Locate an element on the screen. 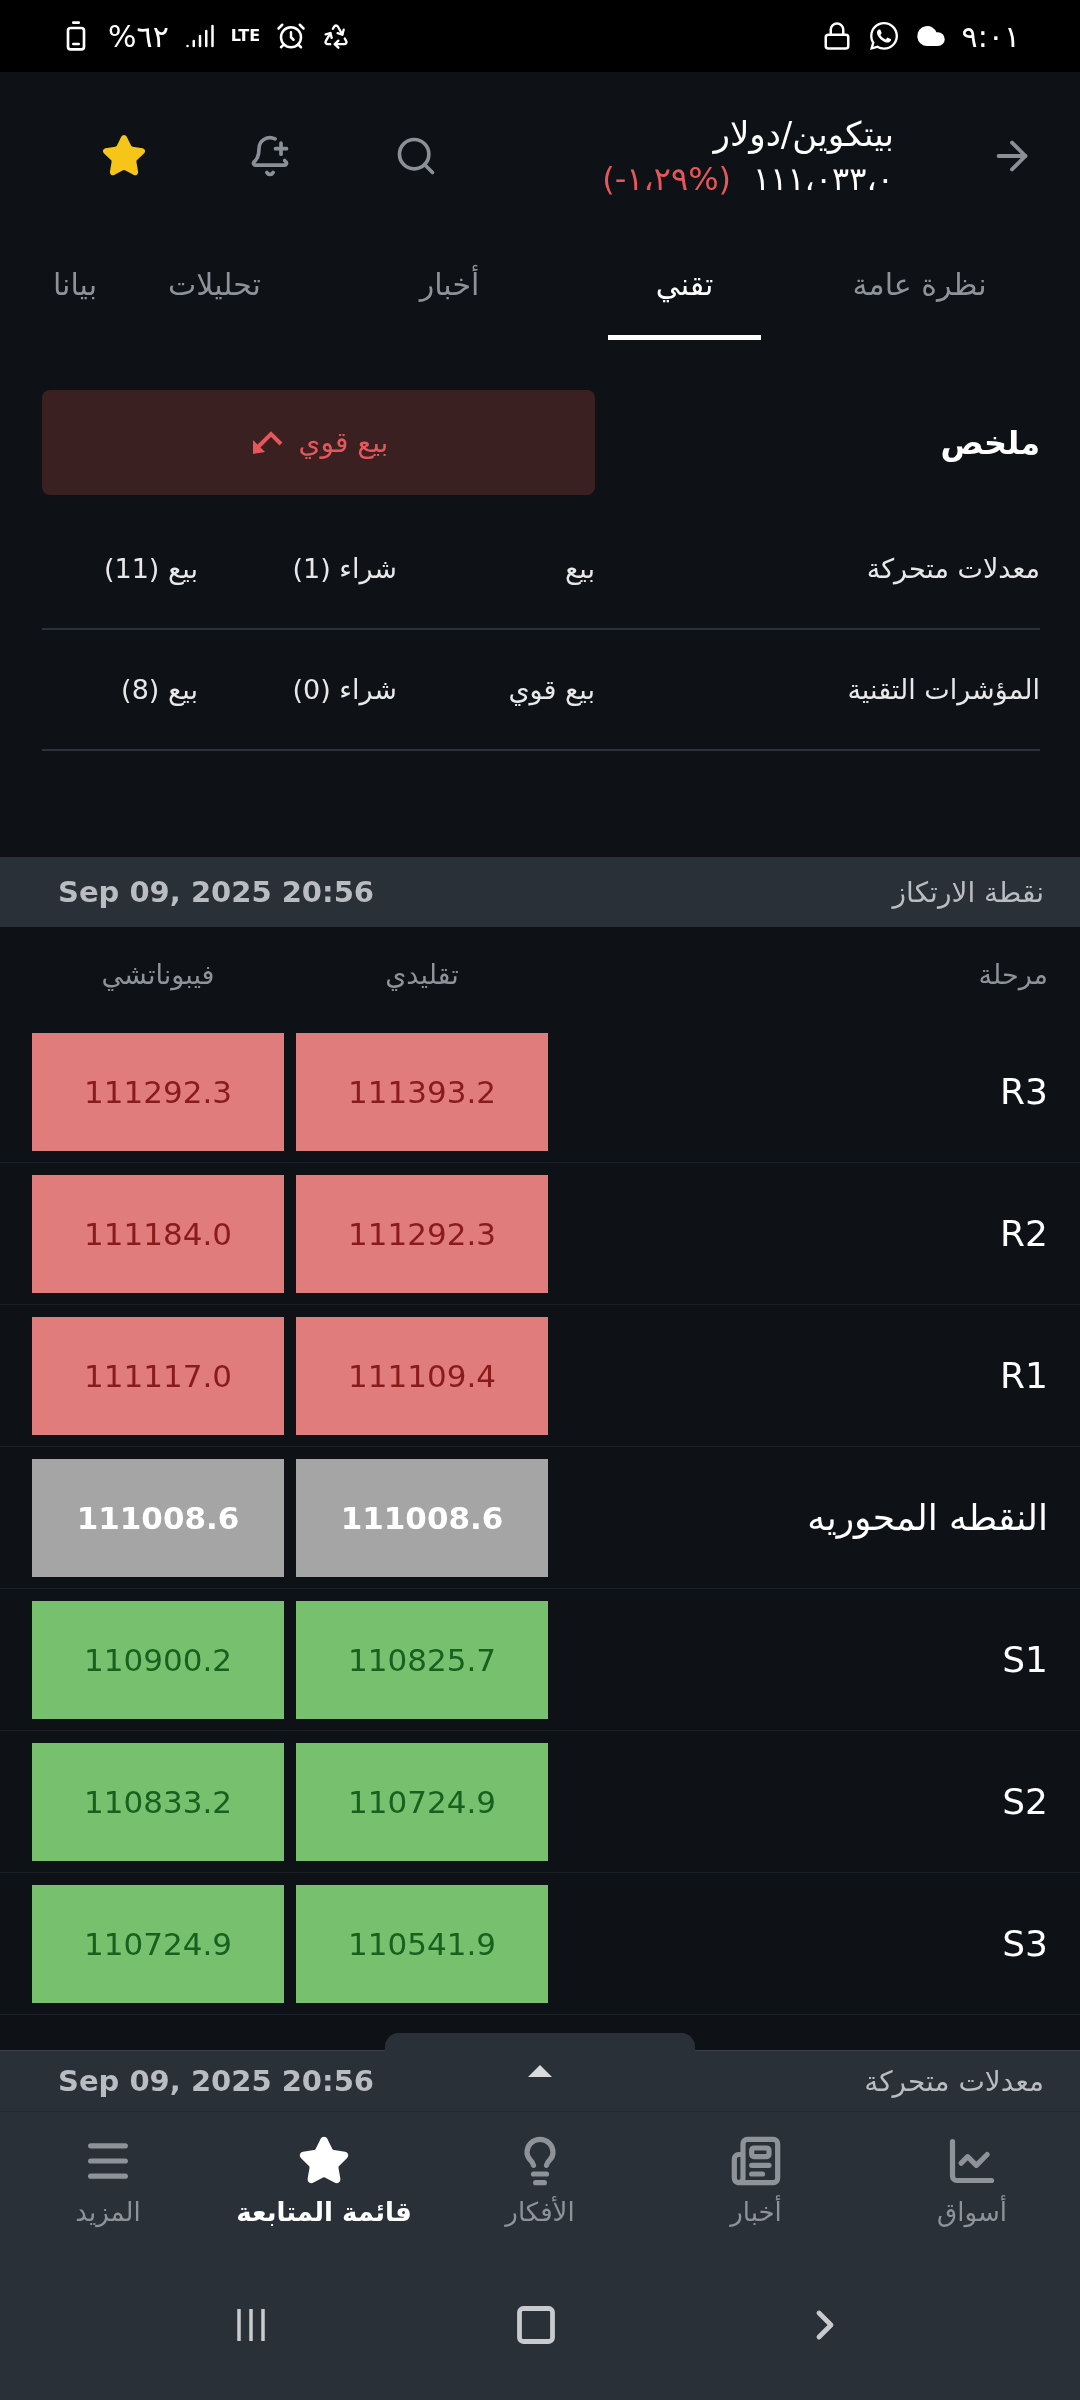 The width and height of the screenshot is (1080, 2400). table-cell: 110833.2 is located at coordinates (158, 1801).